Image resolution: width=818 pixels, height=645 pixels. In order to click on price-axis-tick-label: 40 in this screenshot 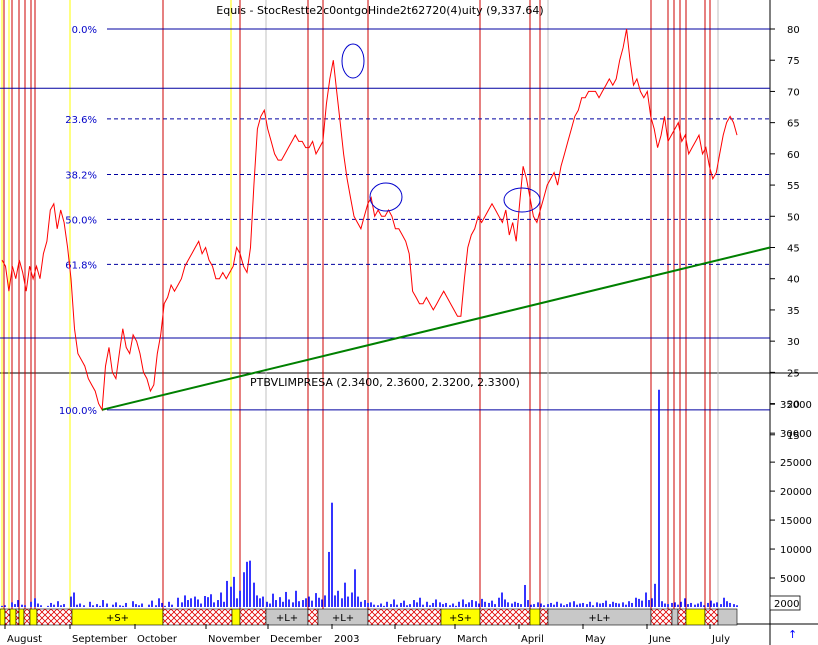, I will do `click(793, 280)`.